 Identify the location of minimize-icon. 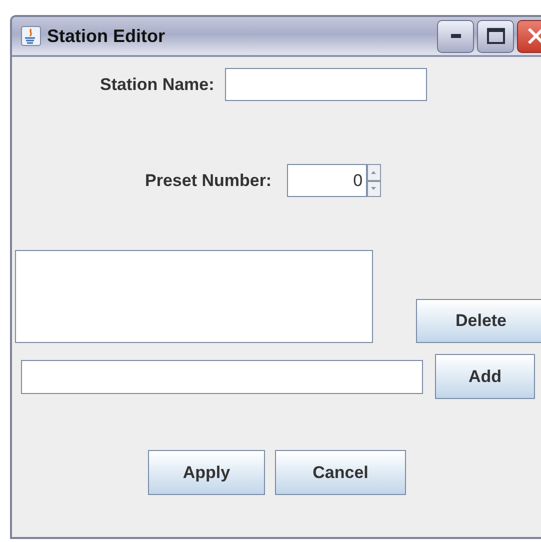
(455, 36).